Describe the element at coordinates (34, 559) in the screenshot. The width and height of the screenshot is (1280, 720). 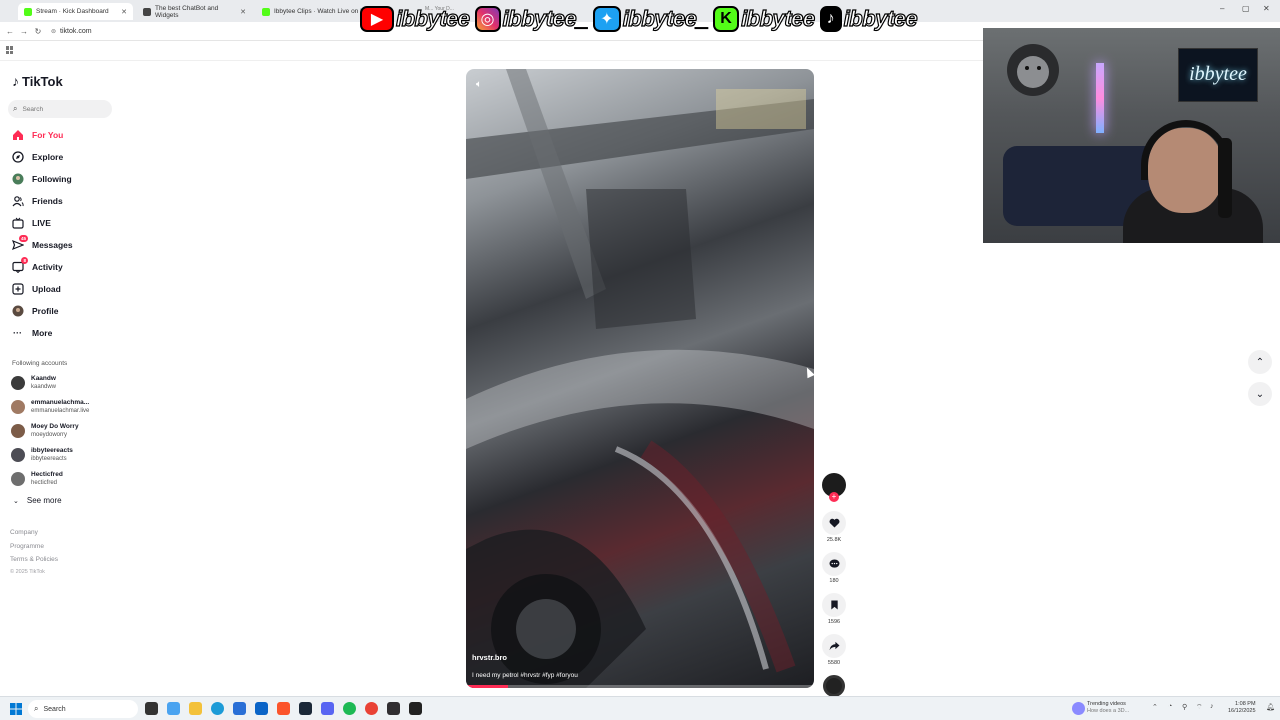
I see `footer-terms-link: Terms & Policies` at that location.